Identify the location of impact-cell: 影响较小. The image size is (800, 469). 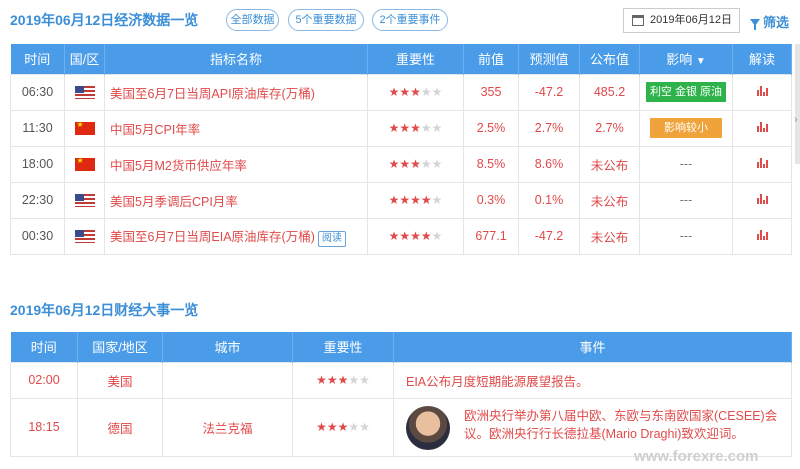
(686, 128).